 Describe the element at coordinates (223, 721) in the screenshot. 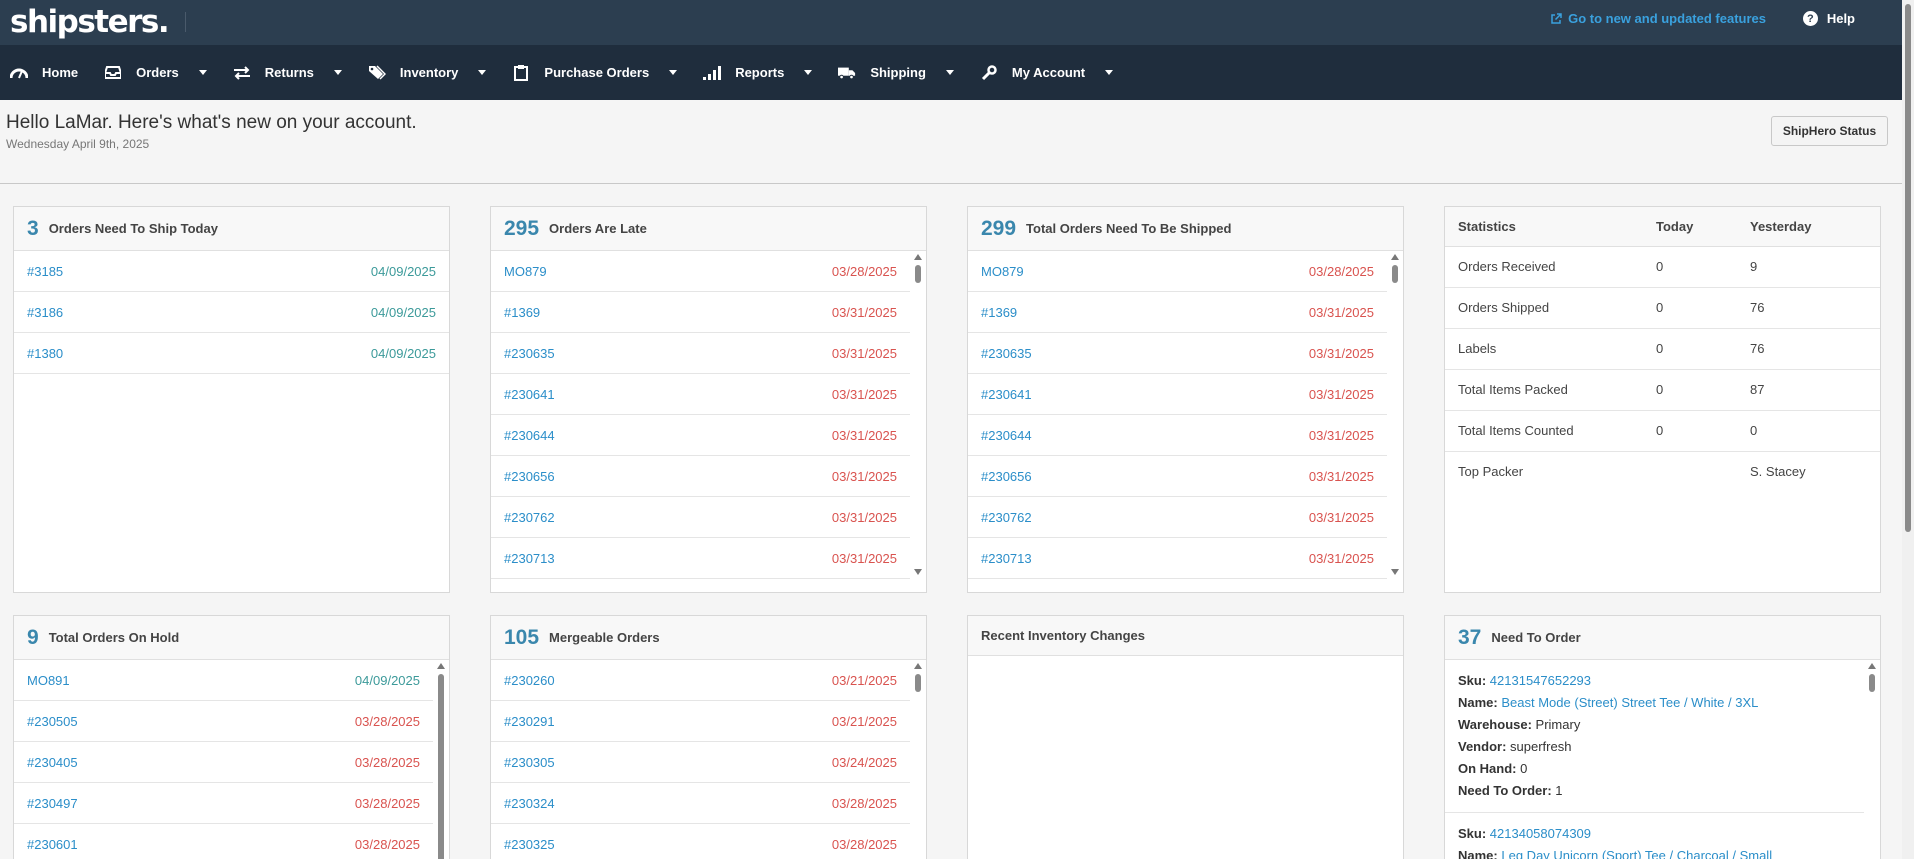

I see `order-row: #230505 03/28/2025` at that location.